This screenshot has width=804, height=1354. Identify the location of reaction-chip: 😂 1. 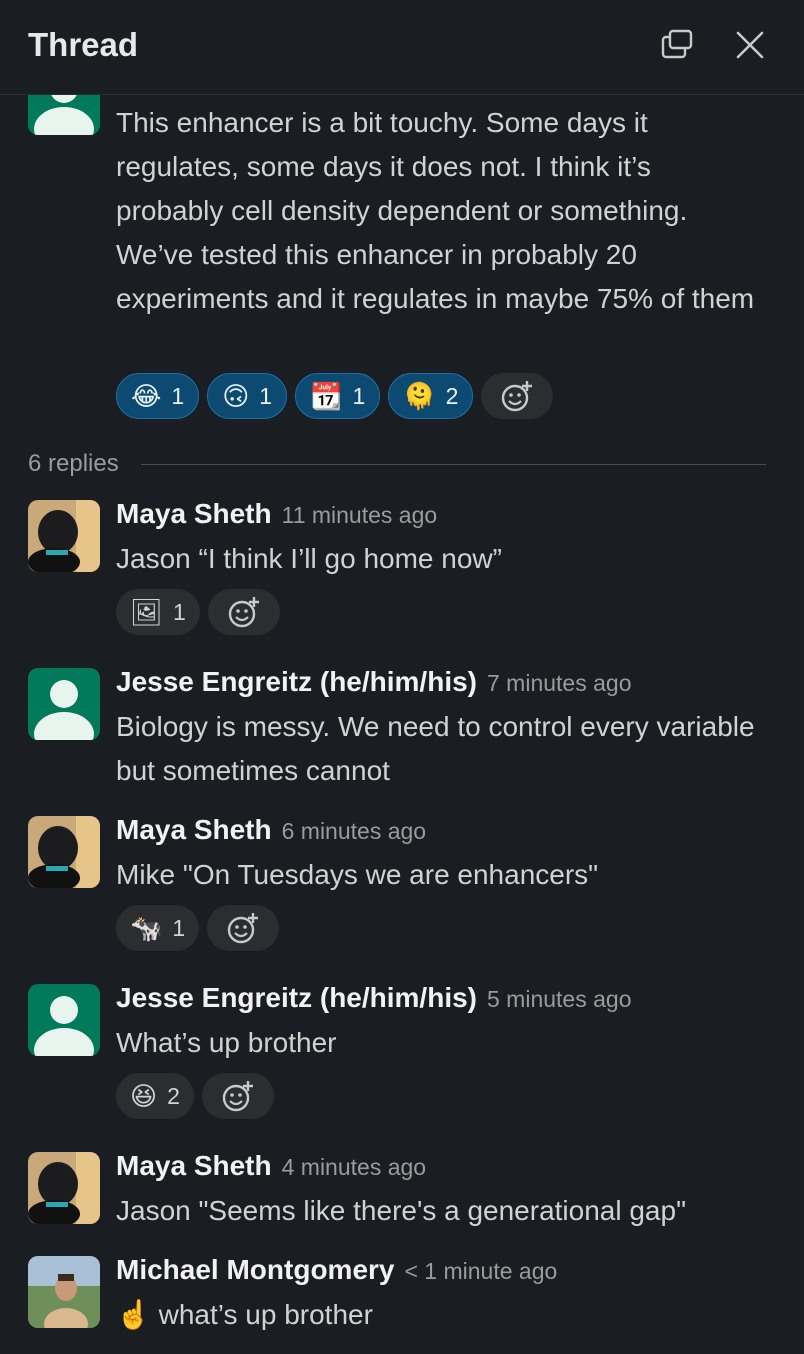
(158, 396).